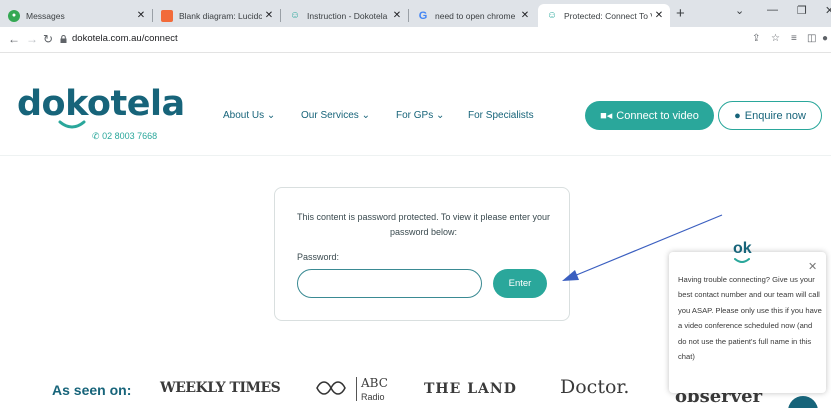 This screenshot has height=408, width=831. What do you see at coordinates (756, 38) in the screenshot?
I see `share-icon: ⇪` at bounding box center [756, 38].